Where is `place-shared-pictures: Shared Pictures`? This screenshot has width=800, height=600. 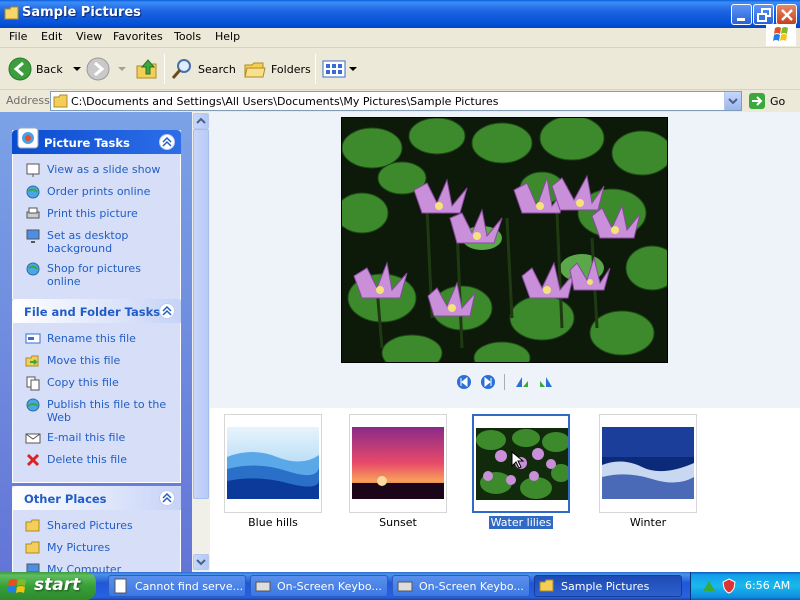 place-shared-pictures: Shared Pictures is located at coordinates (99, 526).